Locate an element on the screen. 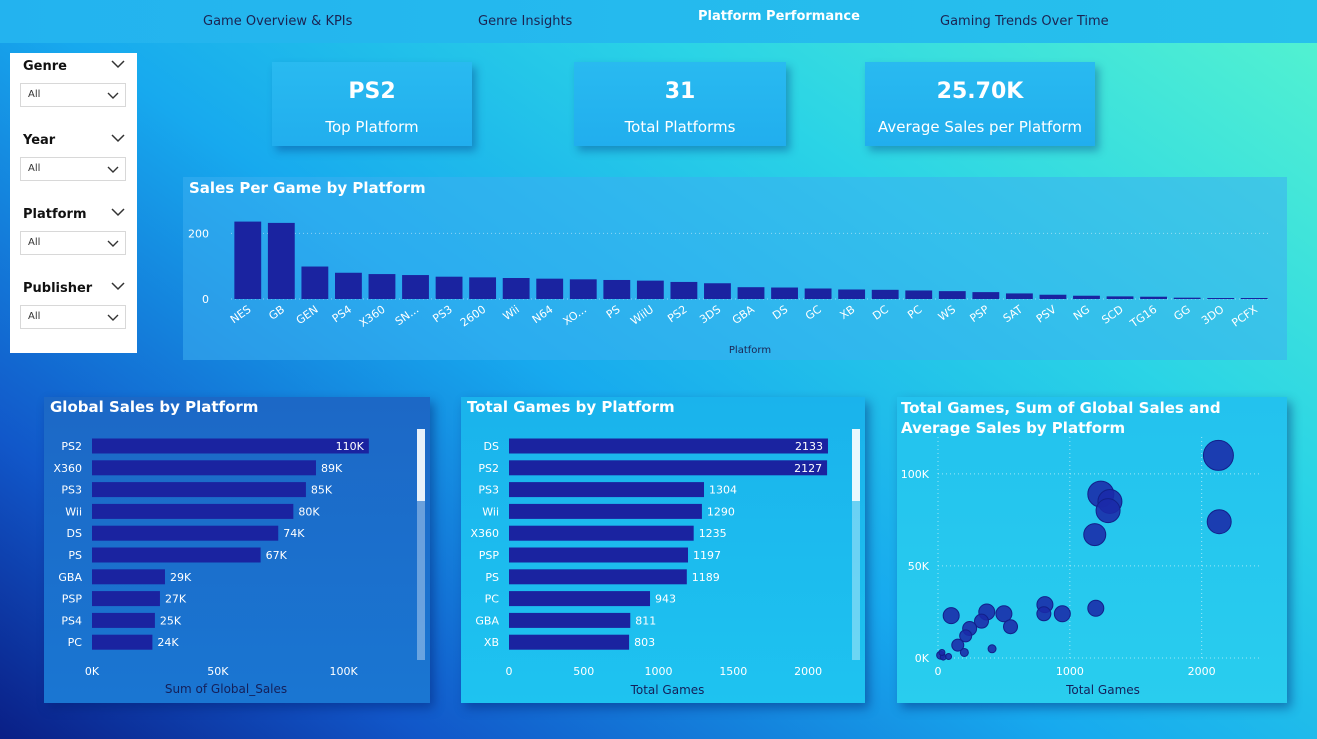  x-tick-label: PSV is located at coordinates (1046, 314).